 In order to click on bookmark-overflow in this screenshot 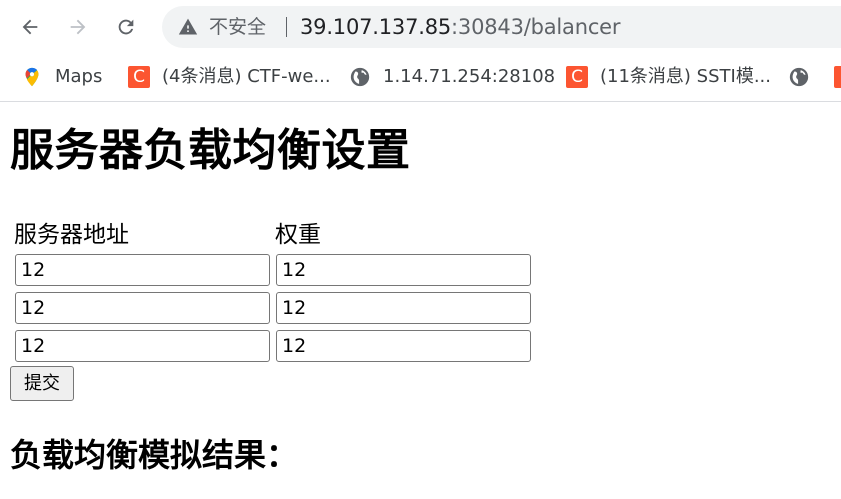, I will do `click(837, 77)`.